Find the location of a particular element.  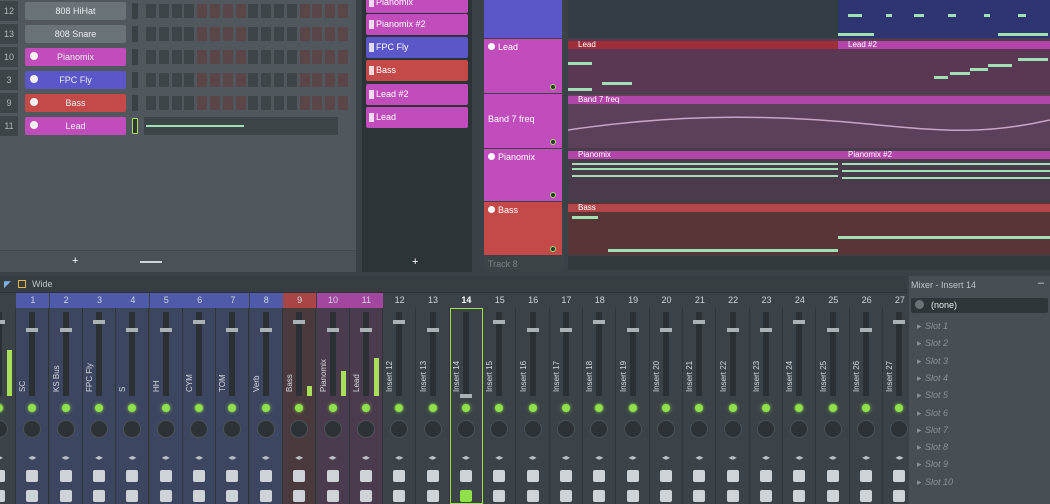

mixer-strip: ◂▸ is located at coordinates (8, 406).